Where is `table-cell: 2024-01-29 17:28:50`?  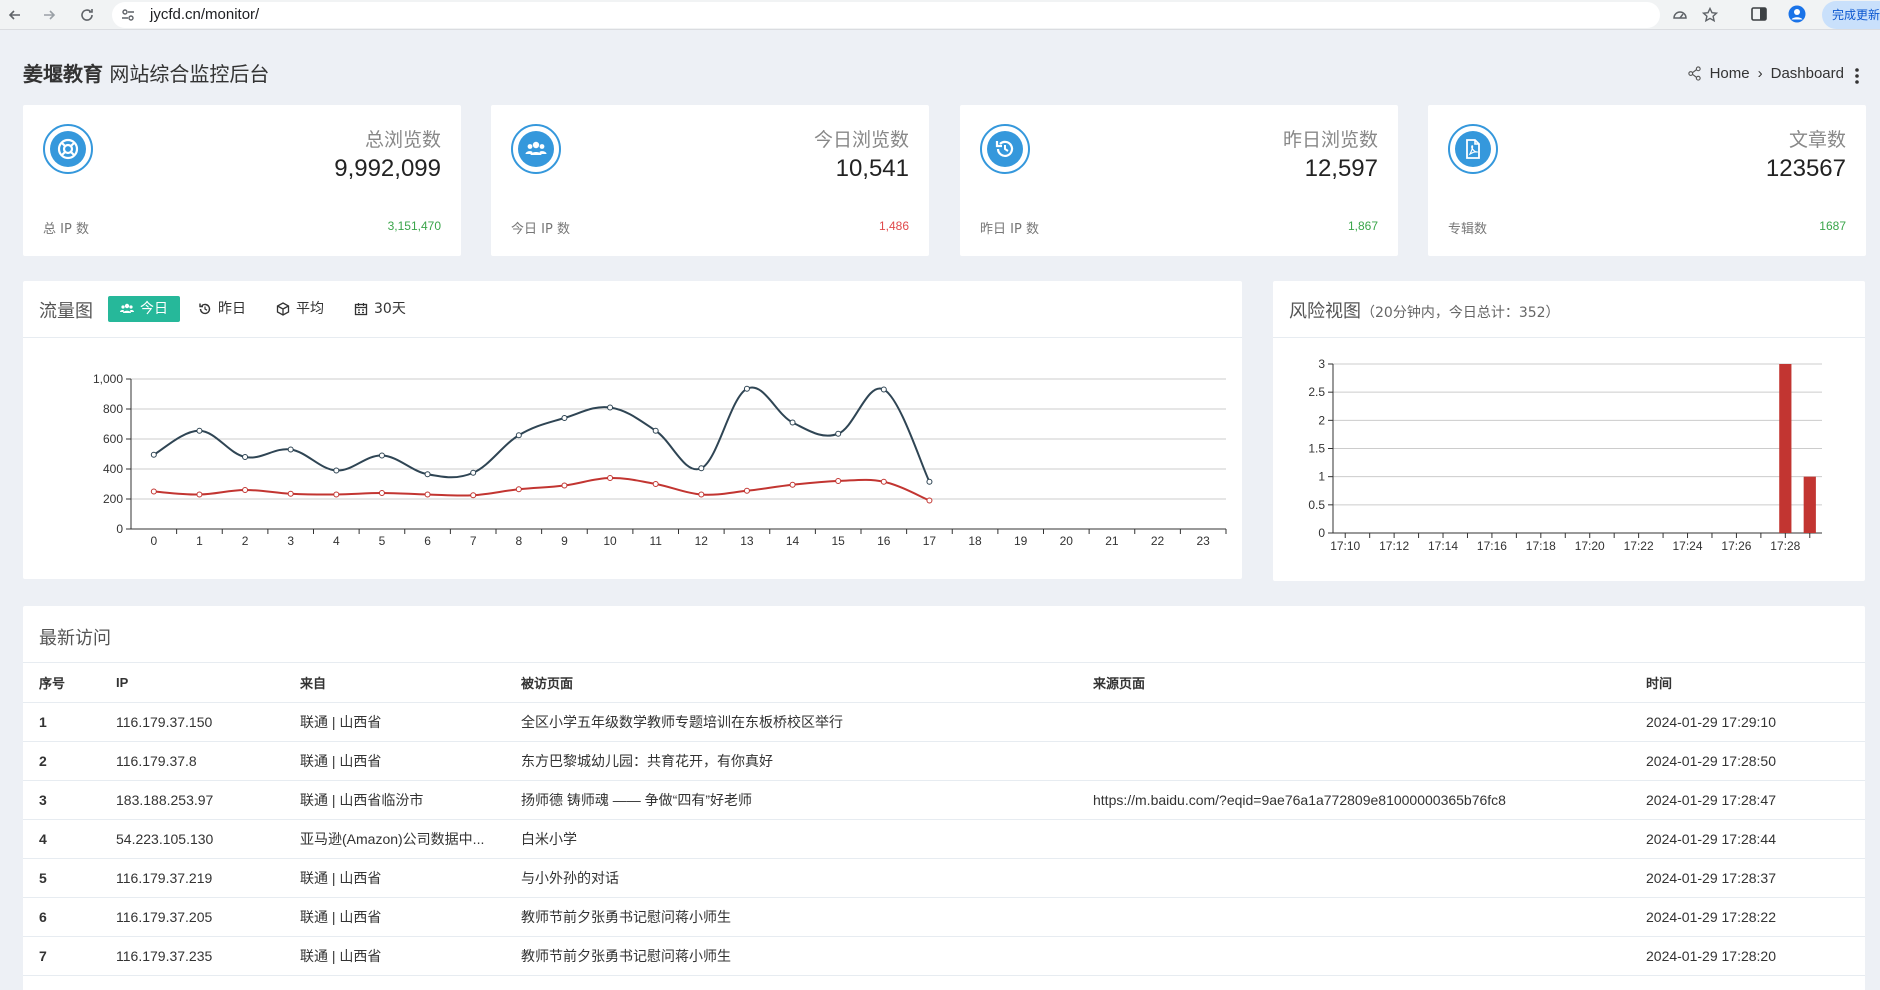
table-cell: 2024-01-29 17:28:50 is located at coordinates (1755, 761).